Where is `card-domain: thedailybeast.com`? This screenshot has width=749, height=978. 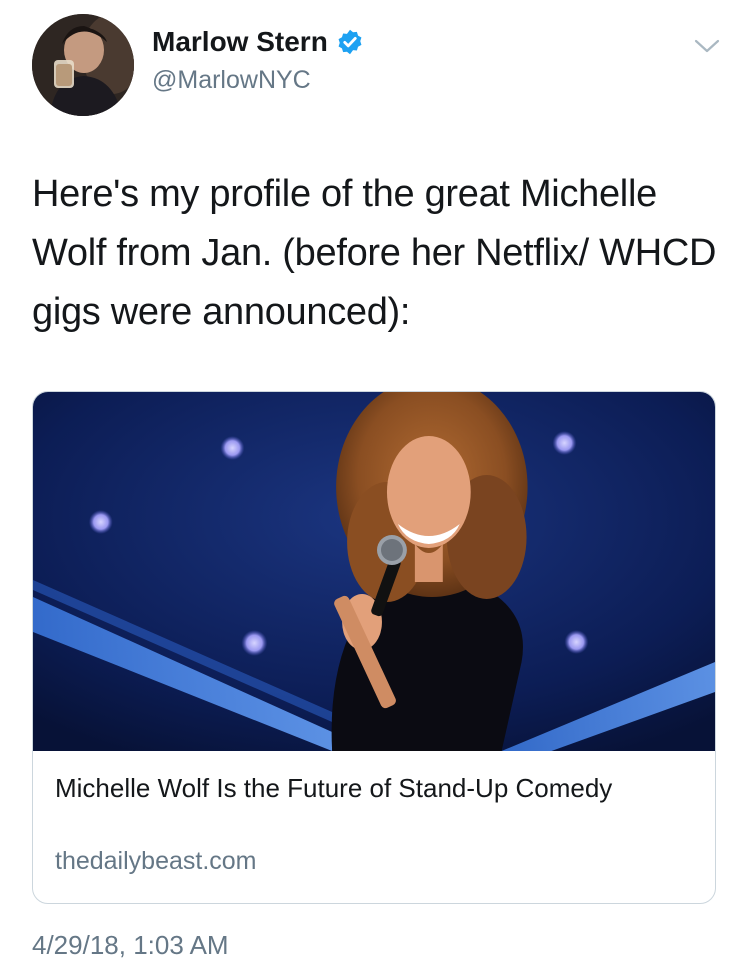 card-domain: thedailybeast.com is located at coordinates (156, 861).